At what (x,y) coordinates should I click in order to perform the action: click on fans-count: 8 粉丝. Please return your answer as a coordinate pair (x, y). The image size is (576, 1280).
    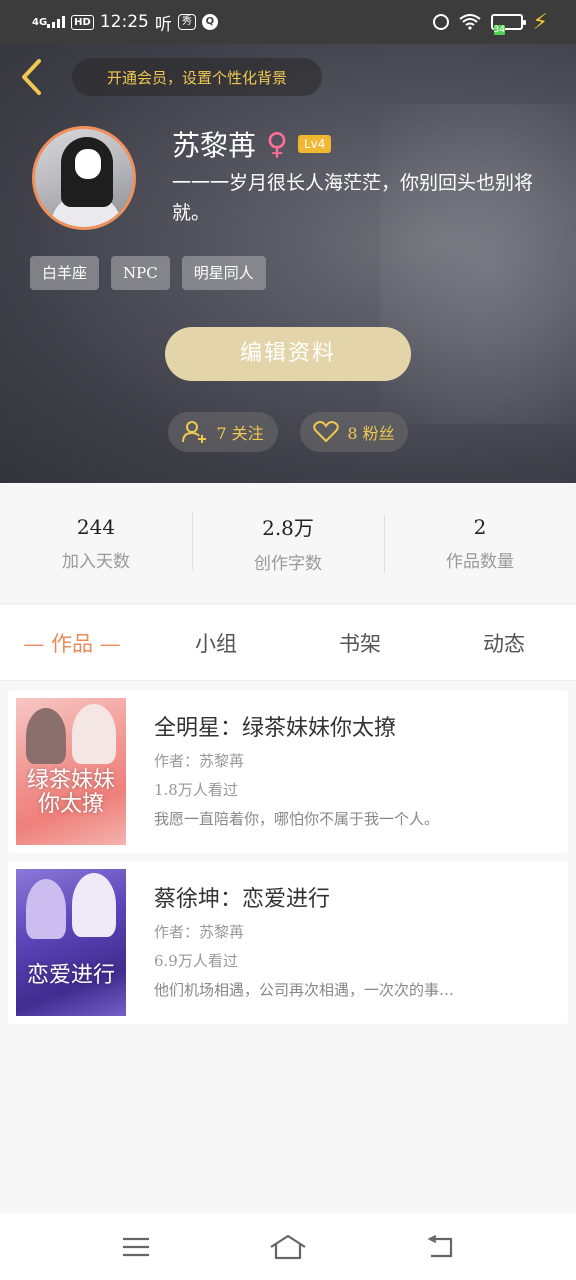
    Looking at the image, I should click on (371, 433).